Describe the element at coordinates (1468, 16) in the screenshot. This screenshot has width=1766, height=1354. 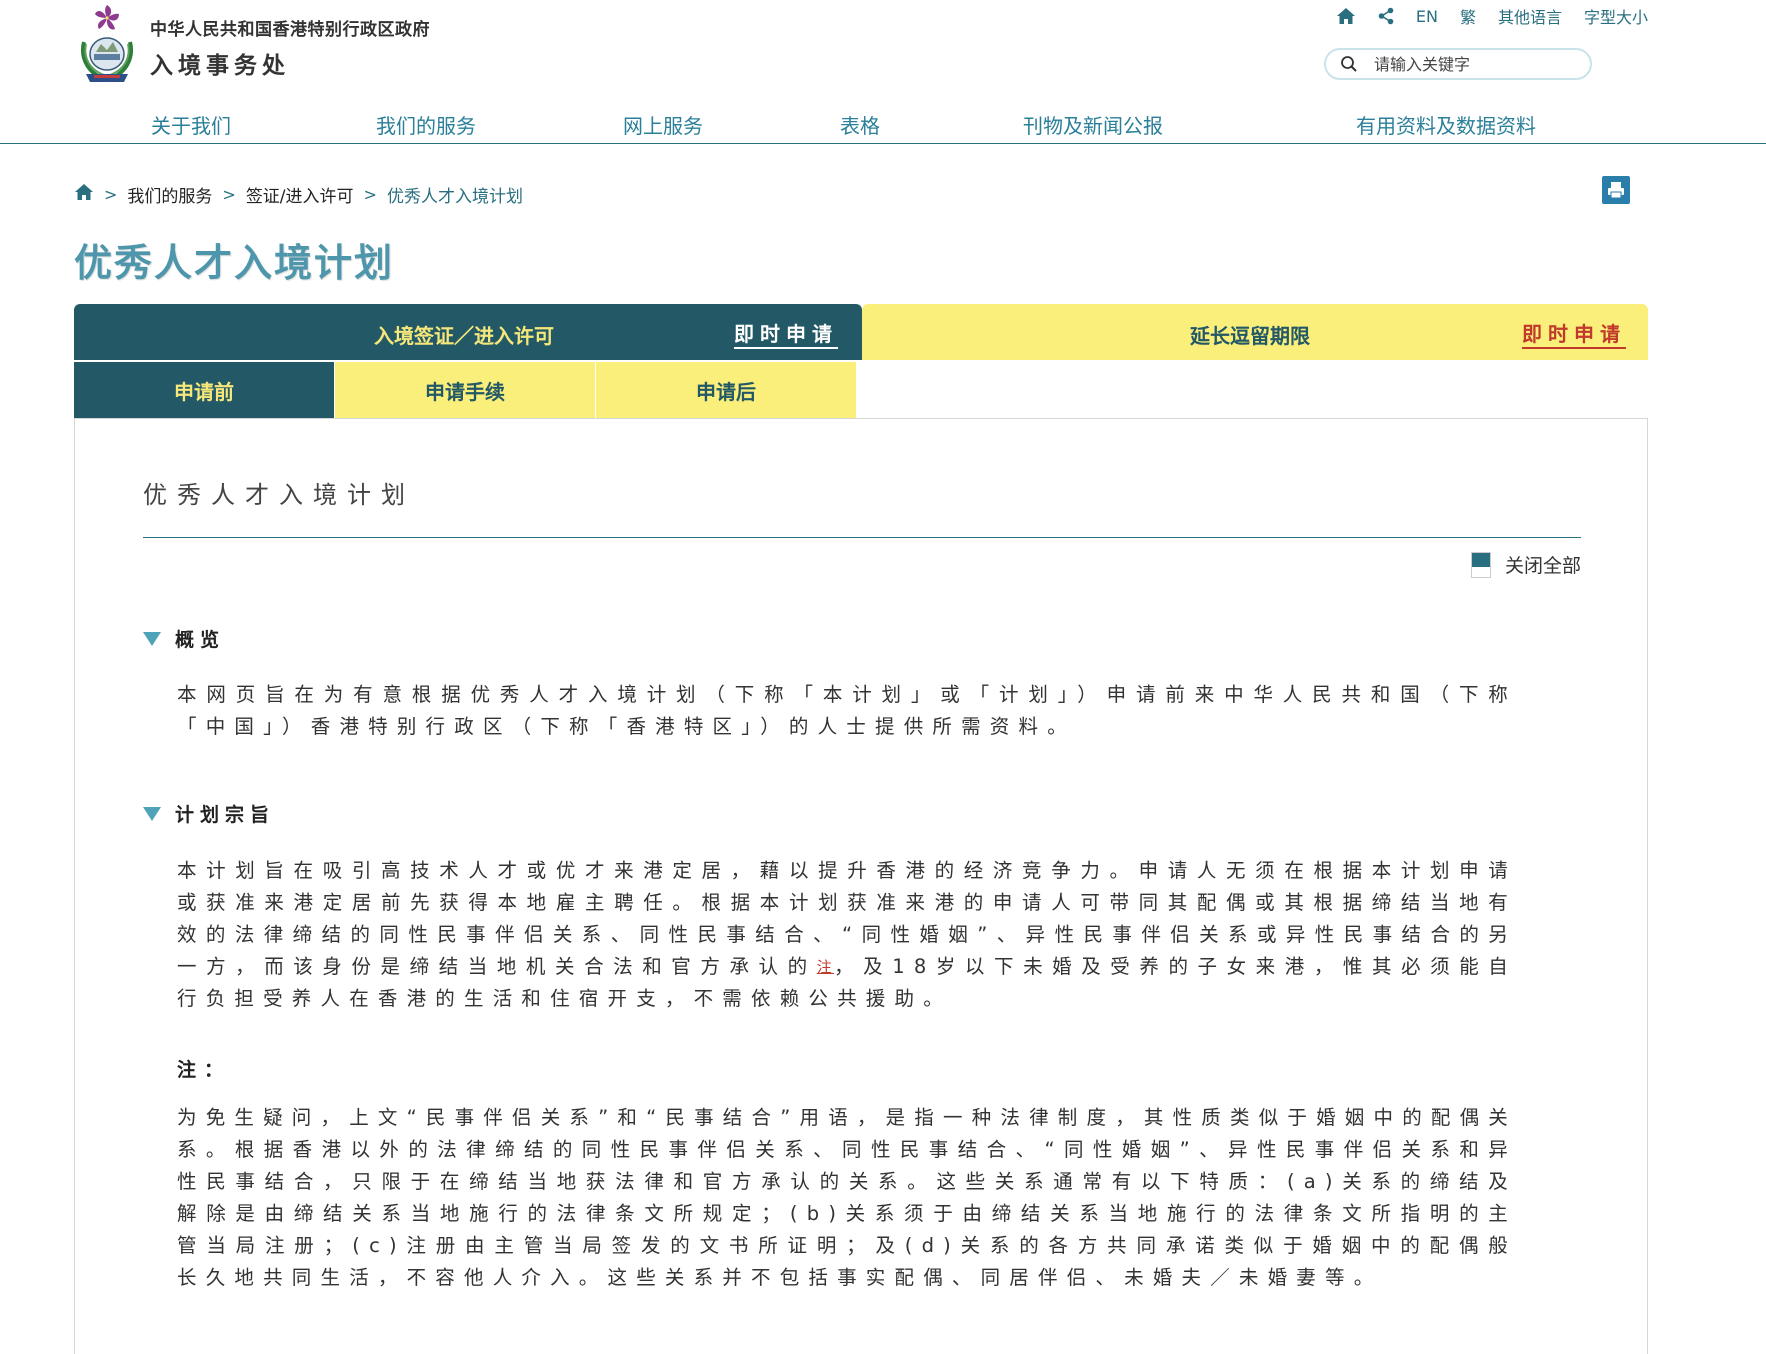
I see `language-traditional-chinese-link: 繁` at that location.